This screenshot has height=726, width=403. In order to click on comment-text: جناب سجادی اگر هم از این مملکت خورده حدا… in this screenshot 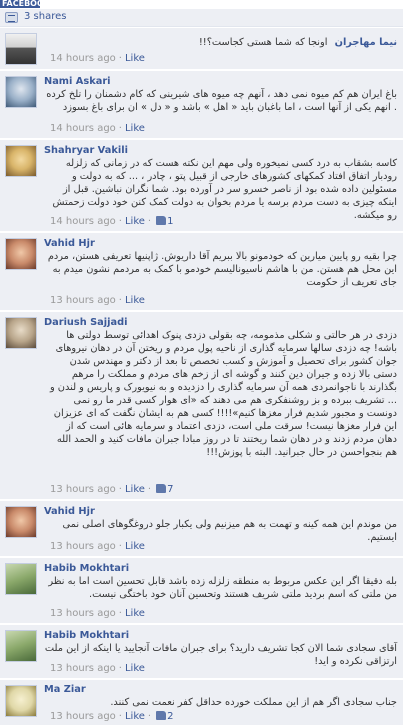, I will do `click(253, 702)`.